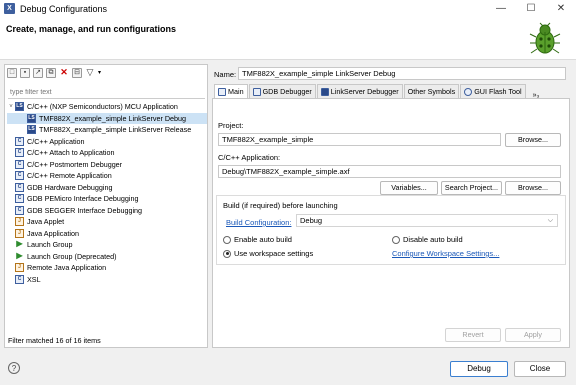  Describe the element at coordinates (473, 335) in the screenshot. I see `revert-button: Revert` at that location.